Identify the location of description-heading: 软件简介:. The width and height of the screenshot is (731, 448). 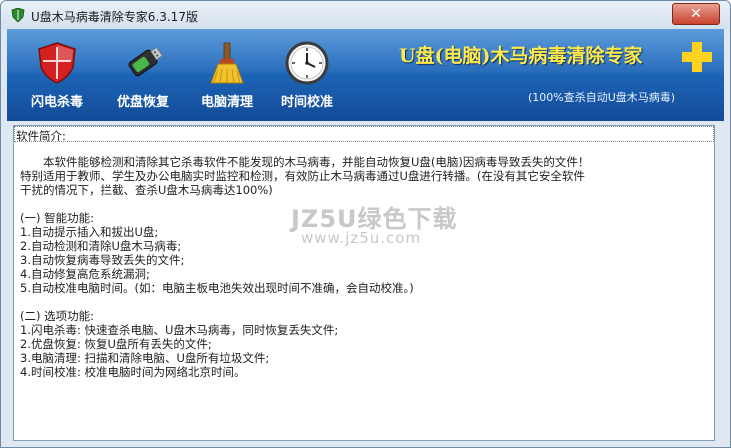
(41, 136).